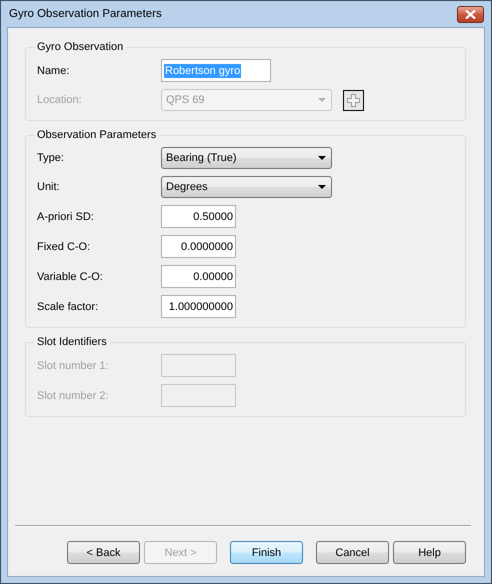 This screenshot has height=584, width=492. I want to click on close-icon, so click(470, 14).